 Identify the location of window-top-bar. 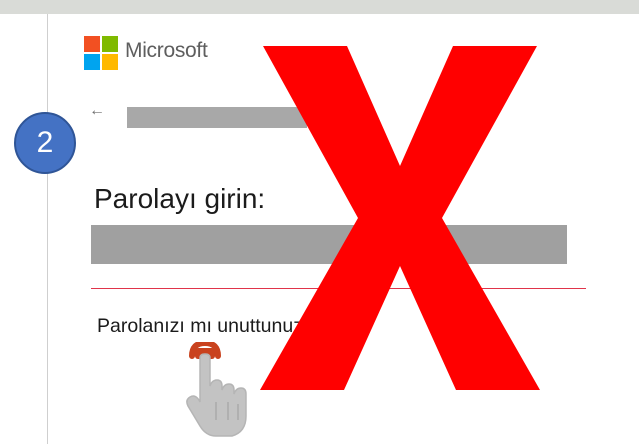
(319, 7).